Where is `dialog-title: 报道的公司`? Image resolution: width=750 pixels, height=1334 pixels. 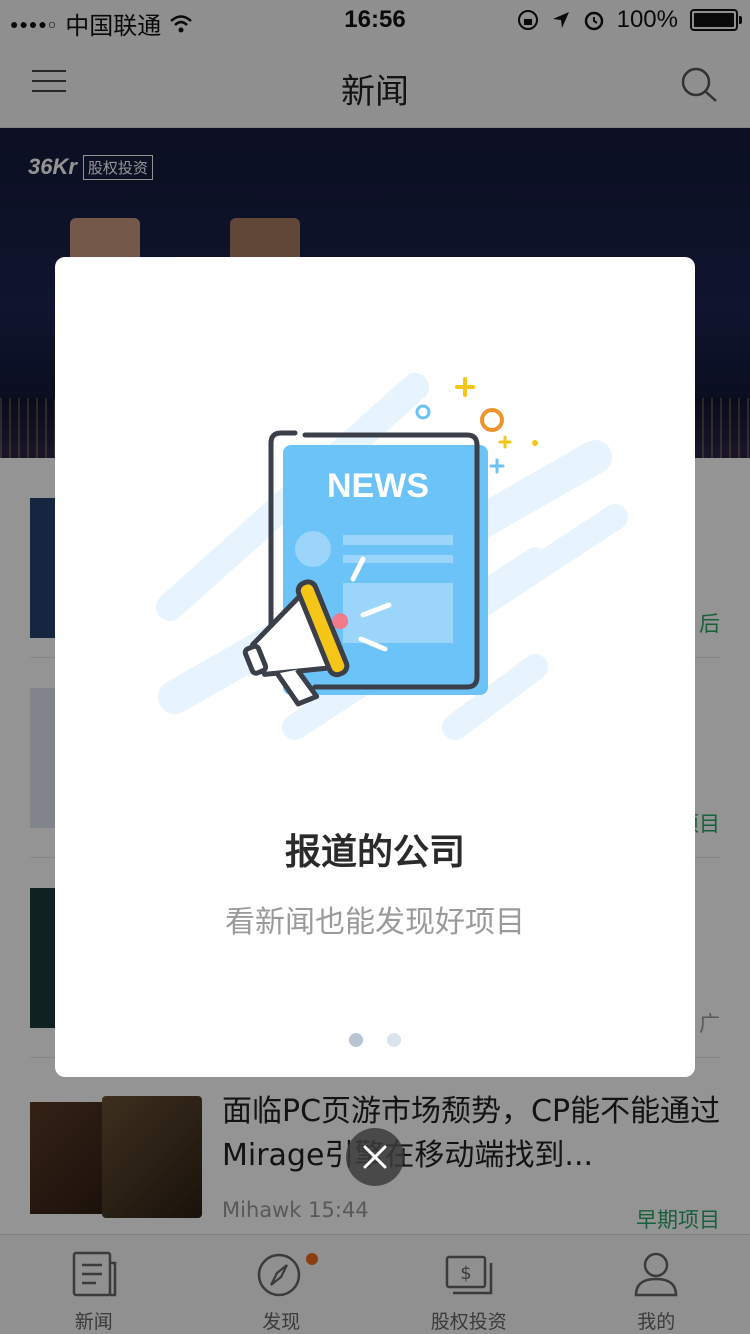
dialog-title: 报道的公司 is located at coordinates (374, 852).